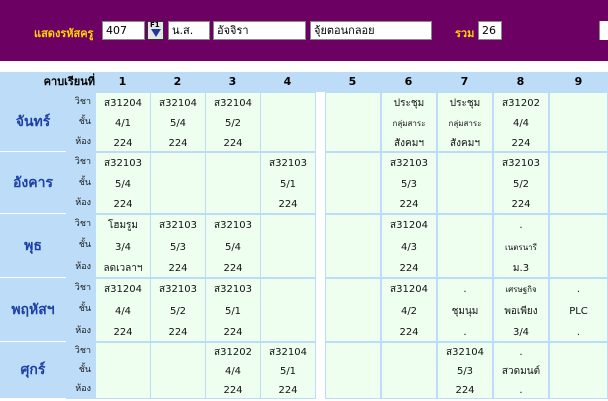 The width and height of the screenshot is (608, 401). What do you see at coordinates (464, 81) in the screenshot?
I see `period-number-7: 7` at bounding box center [464, 81].